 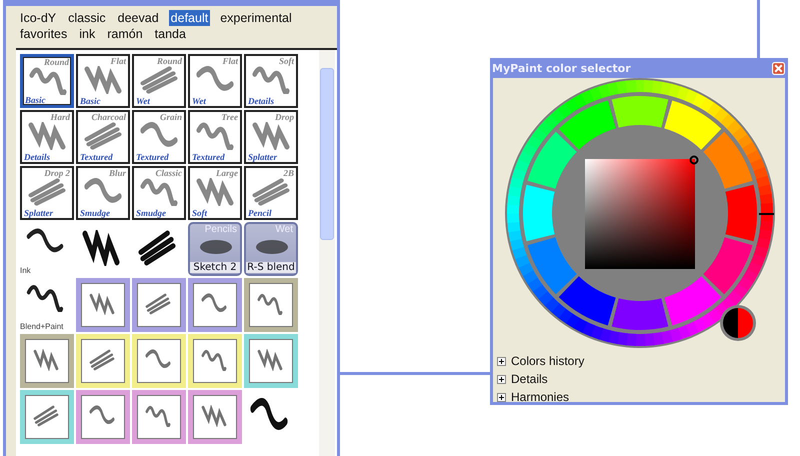 I want to click on brush-tile: 2B Pencil, so click(x=271, y=193).